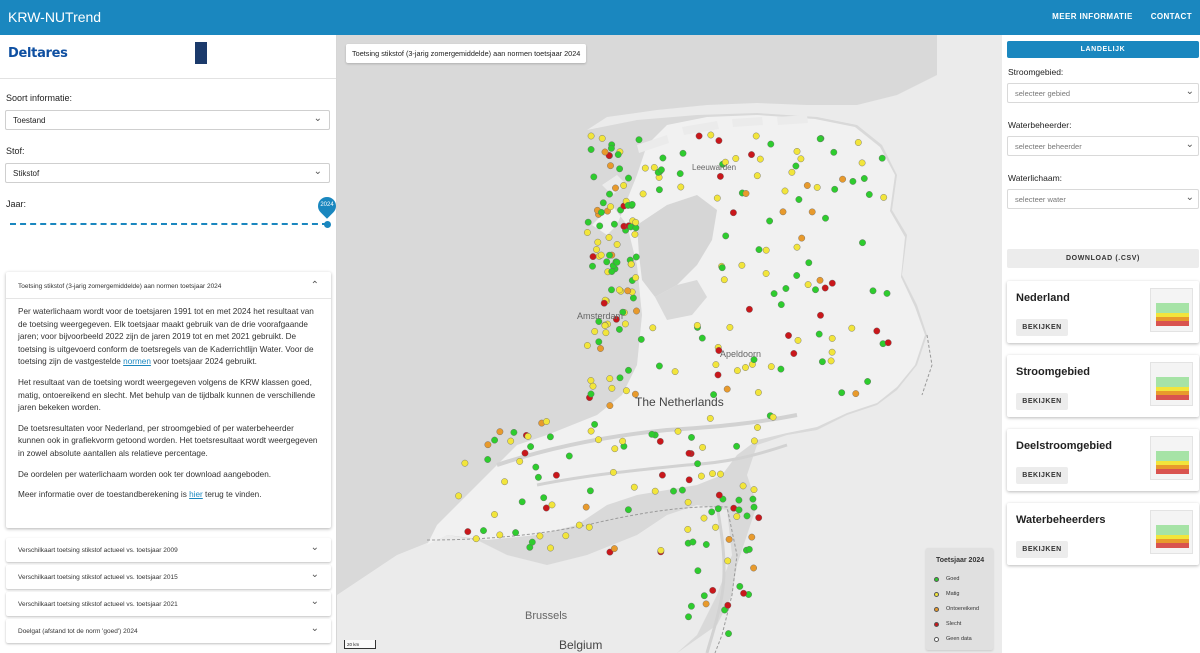  What do you see at coordinates (1103, 93) in the screenshot?
I see `stroomgebied-select: selecteer gebied ⌄` at bounding box center [1103, 93].